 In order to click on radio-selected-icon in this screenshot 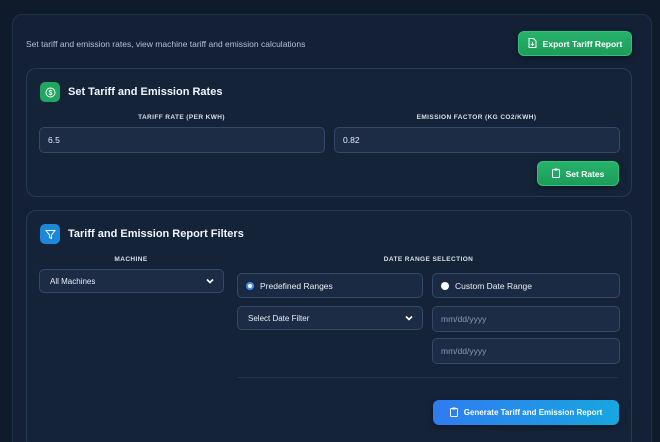, I will do `click(250, 285)`.